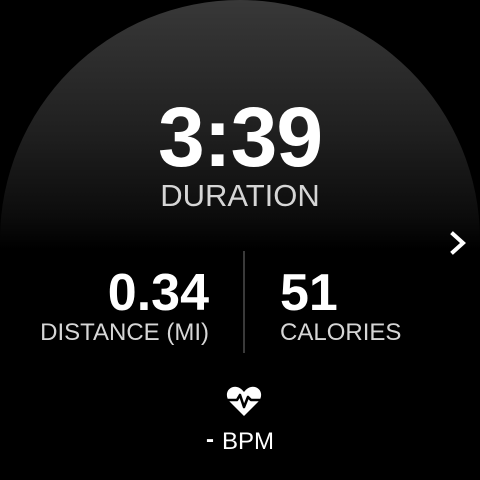 The image size is (480, 480). I want to click on calories-label: CALORIES, so click(341, 332).